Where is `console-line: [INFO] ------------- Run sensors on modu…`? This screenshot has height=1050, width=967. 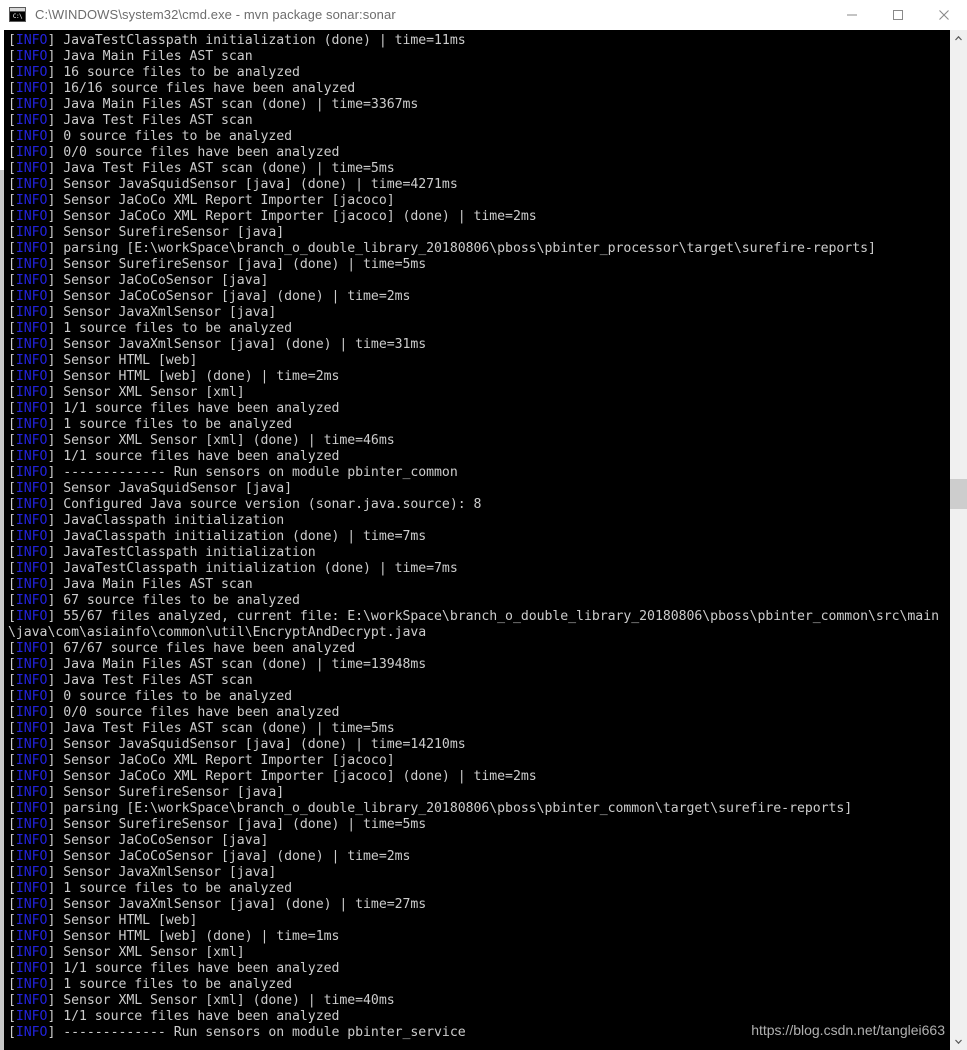
console-line: [INFO] ------------- Run sensors on modu… is located at coordinates (477, 1033).